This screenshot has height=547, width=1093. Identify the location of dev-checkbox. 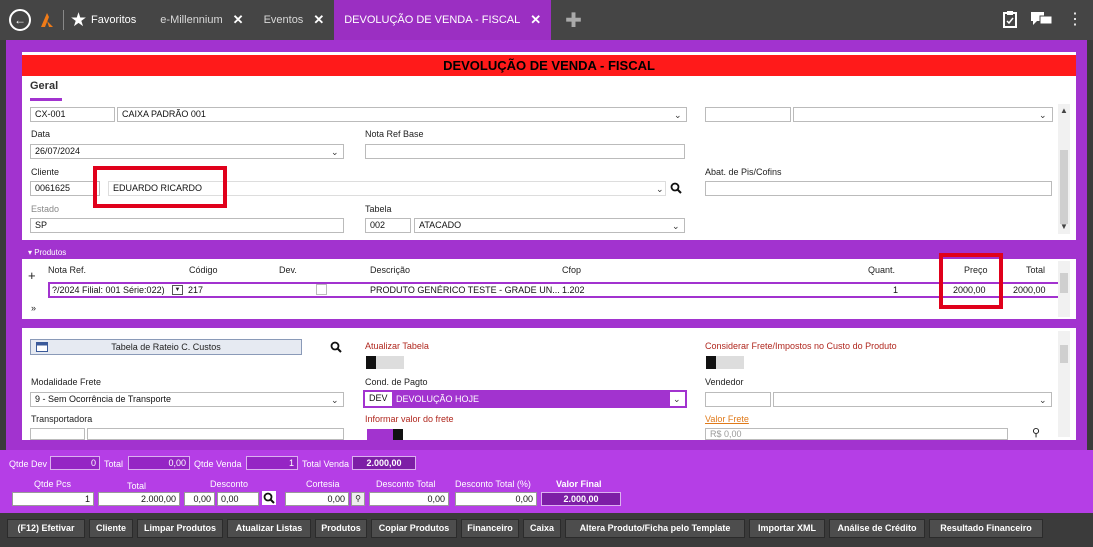
(321, 289).